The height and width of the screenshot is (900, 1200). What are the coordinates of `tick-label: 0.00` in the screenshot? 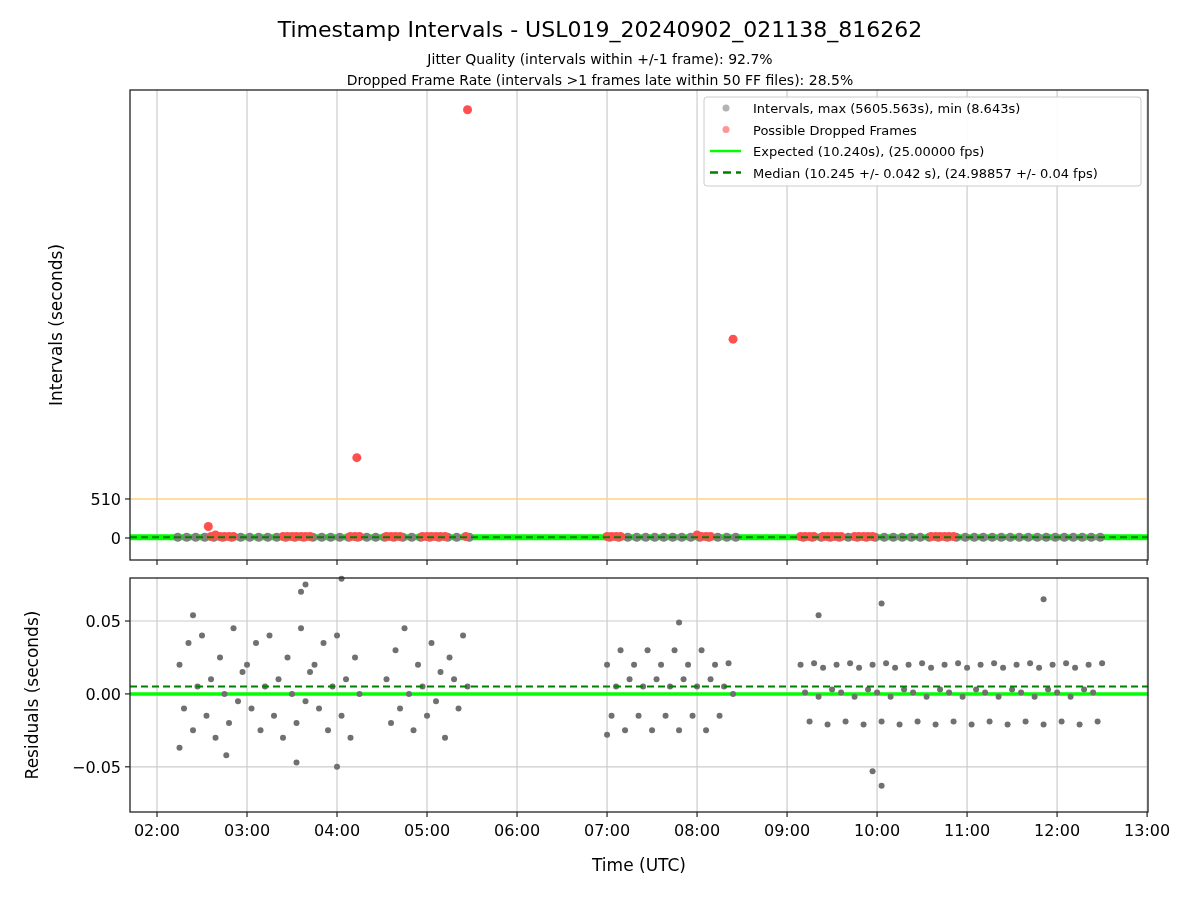 It's located at (103, 694).